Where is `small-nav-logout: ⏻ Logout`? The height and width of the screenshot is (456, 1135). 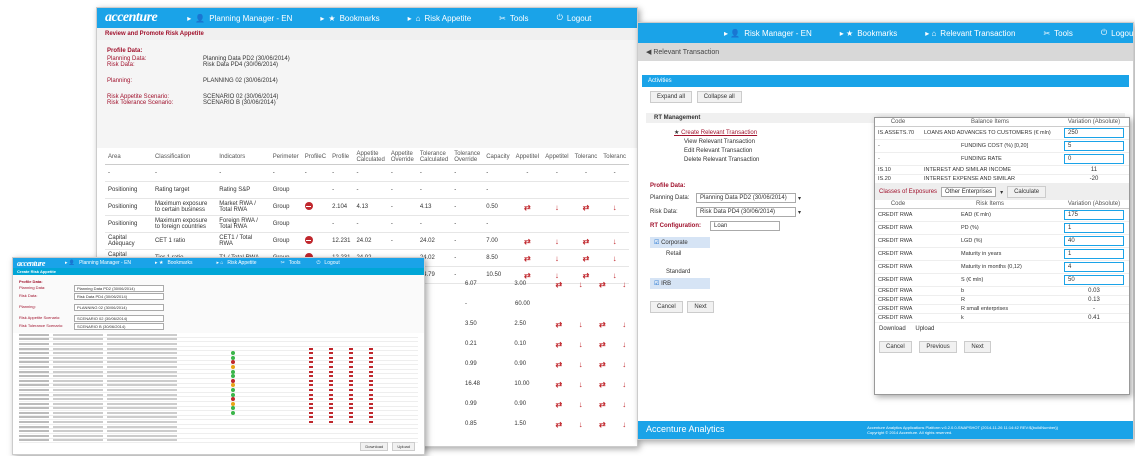 small-nav-logout: ⏻ Logout is located at coordinates (327, 263).